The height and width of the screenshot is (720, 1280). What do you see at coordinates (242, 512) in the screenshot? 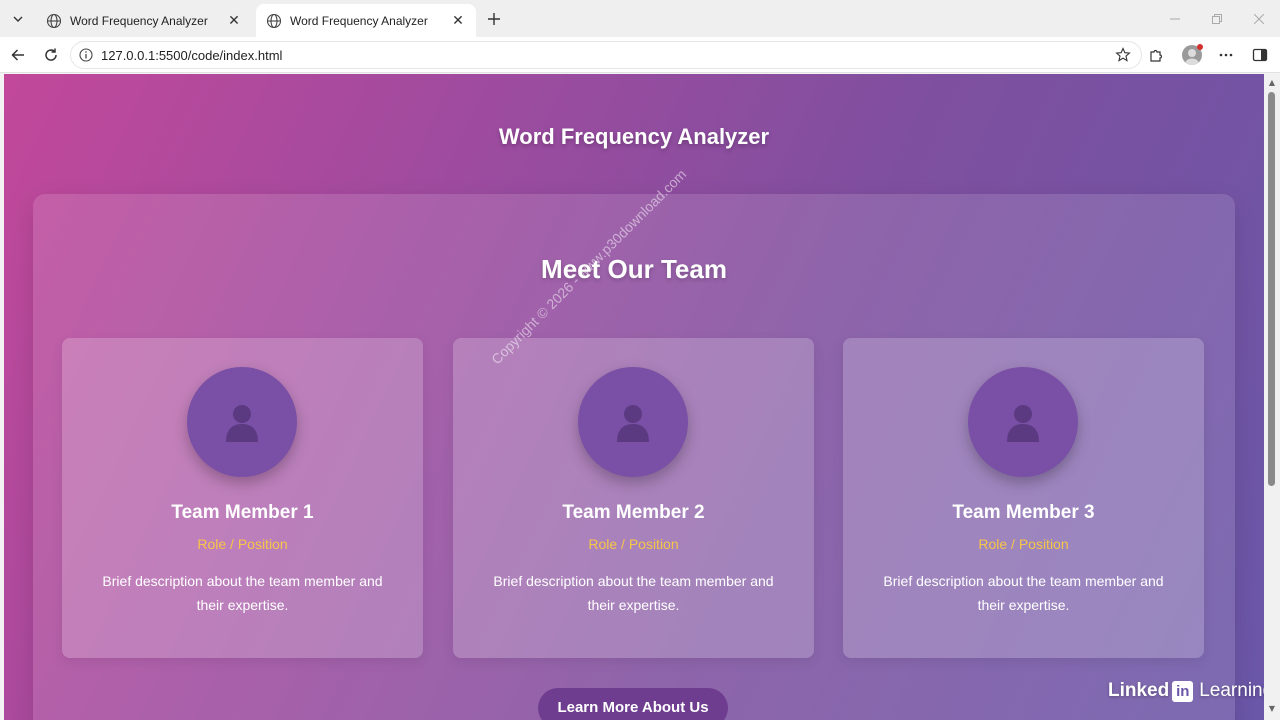
I see `member-name: Team Member 1` at bounding box center [242, 512].